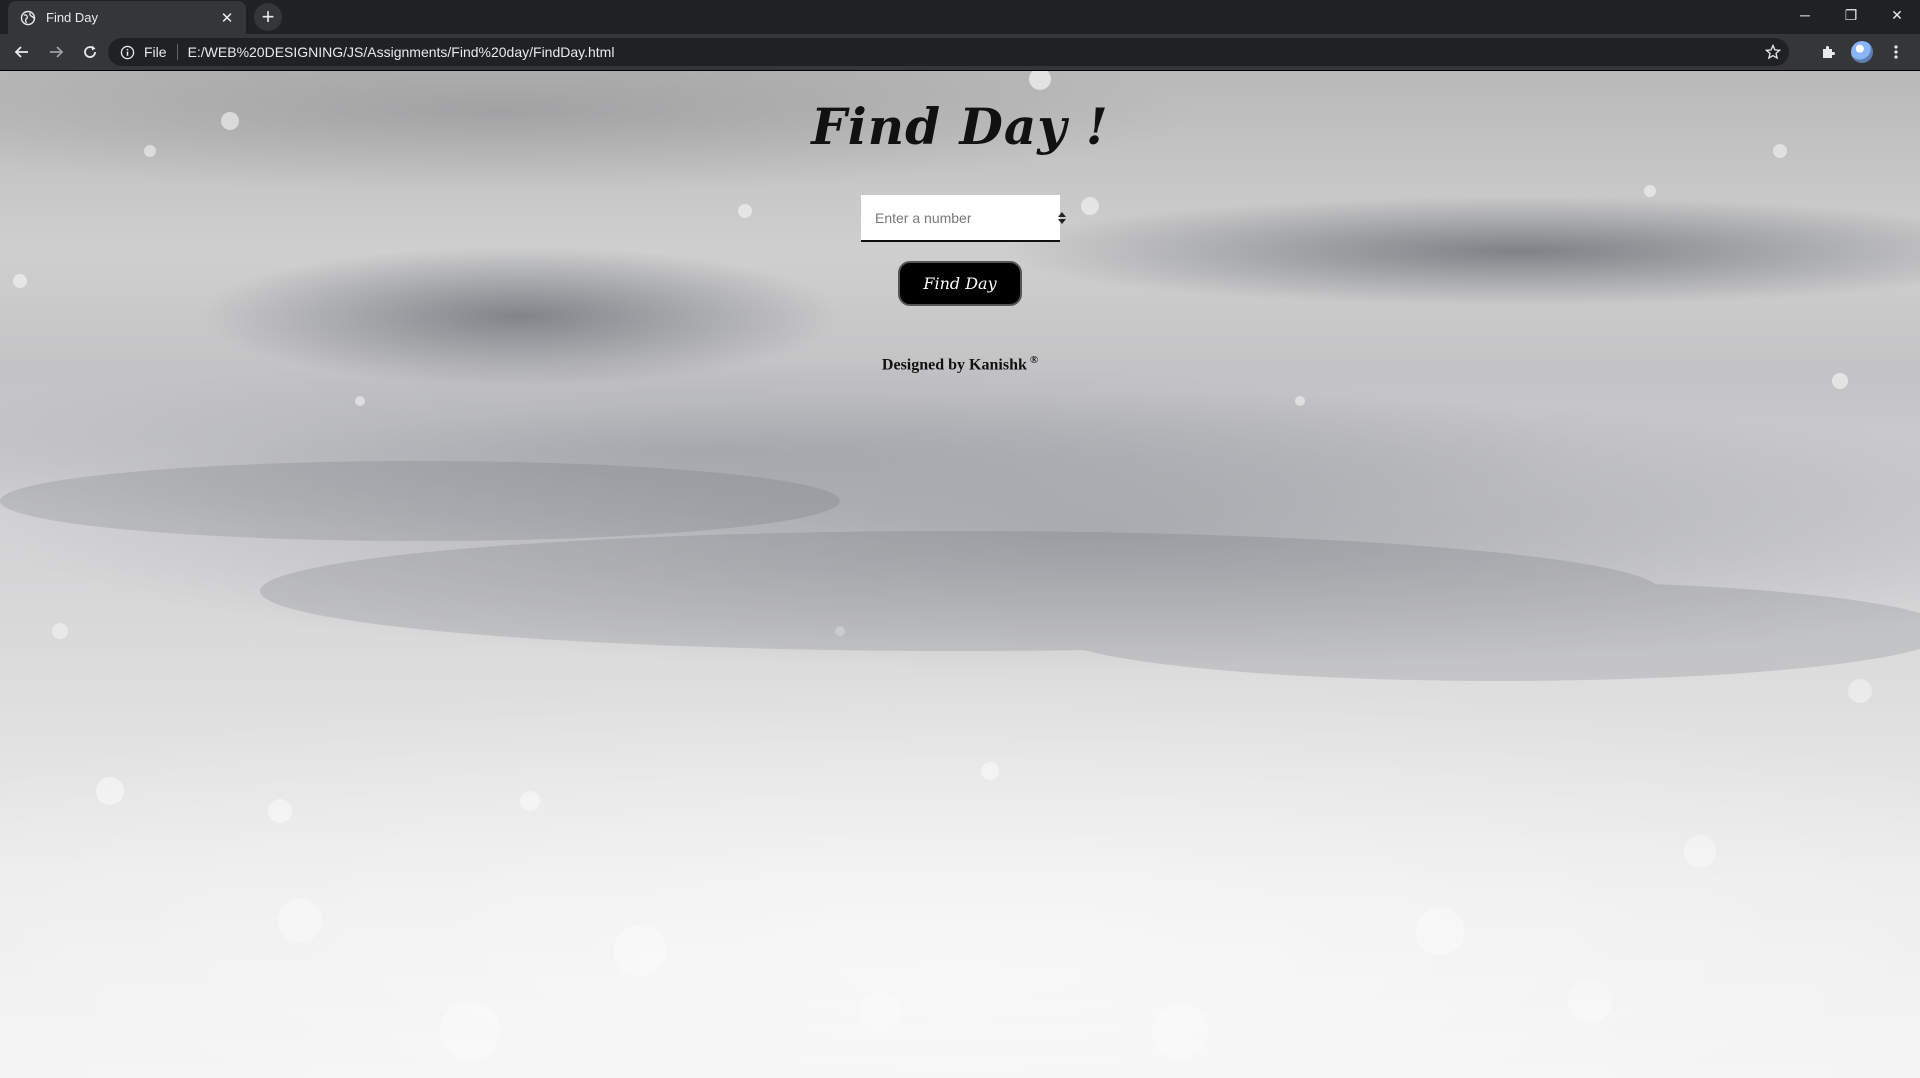 Image resolution: width=1920 pixels, height=1078 pixels. I want to click on back-button, so click(22, 52).